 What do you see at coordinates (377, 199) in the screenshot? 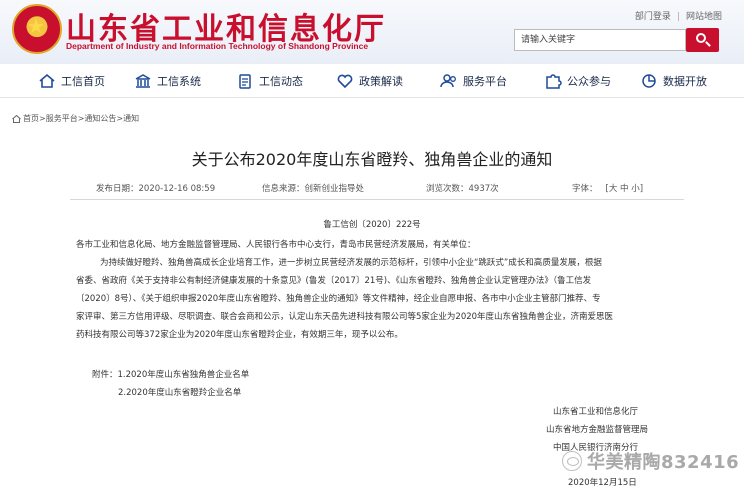
I see `divider` at bounding box center [377, 199].